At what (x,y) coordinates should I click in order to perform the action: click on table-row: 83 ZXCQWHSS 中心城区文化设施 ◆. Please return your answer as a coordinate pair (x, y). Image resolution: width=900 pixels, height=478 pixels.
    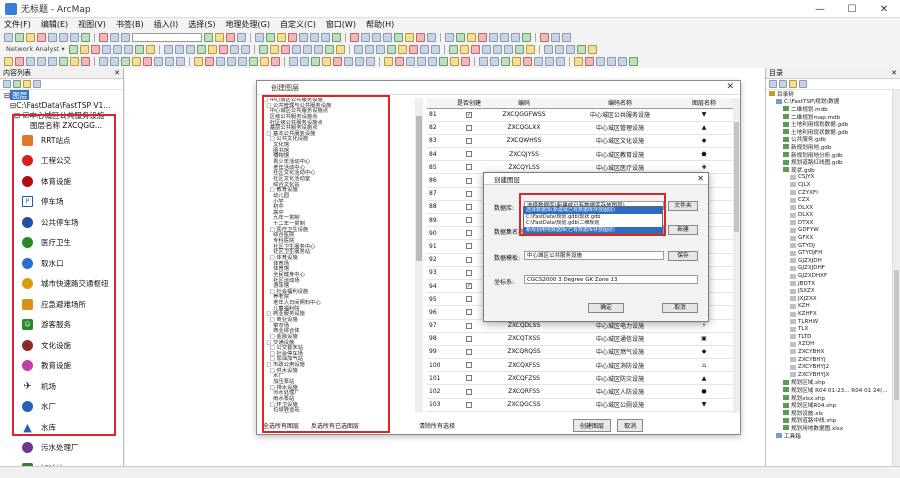
    Looking at the image, I should click on (580, 141).